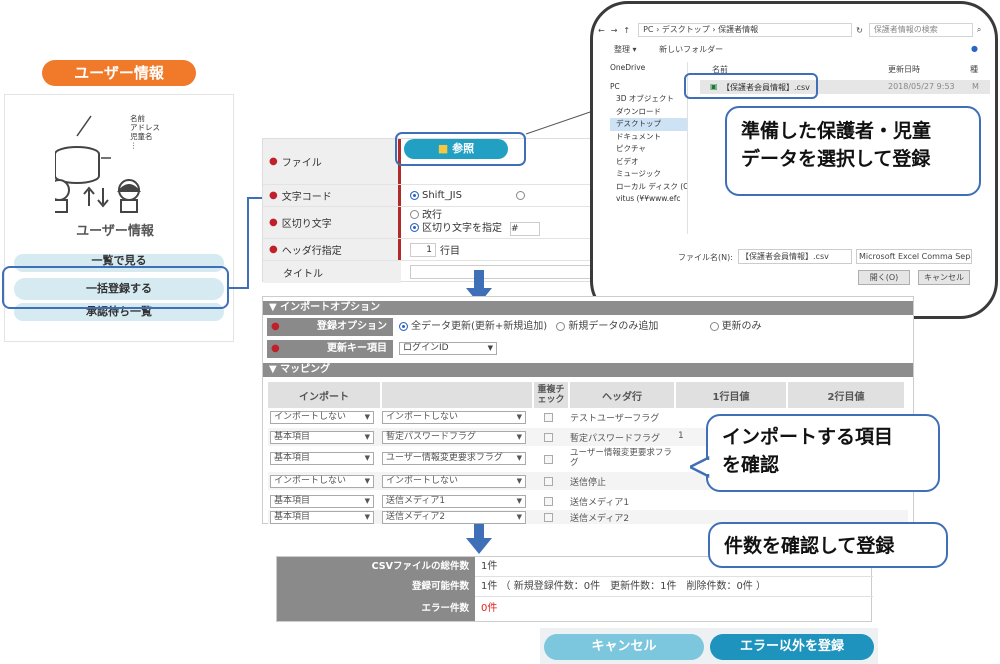 This screenshot has width=1000, height=664. I want to click on register-option-label: ● 登録オプション, so click(328, 327).